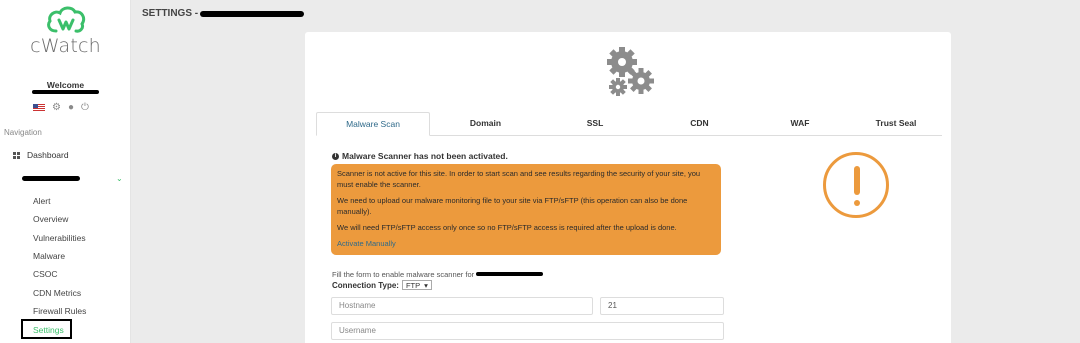  Describe the element at coordinates (56, 108) in the screenshot. I see `gear-icon: ⚙` at that location.